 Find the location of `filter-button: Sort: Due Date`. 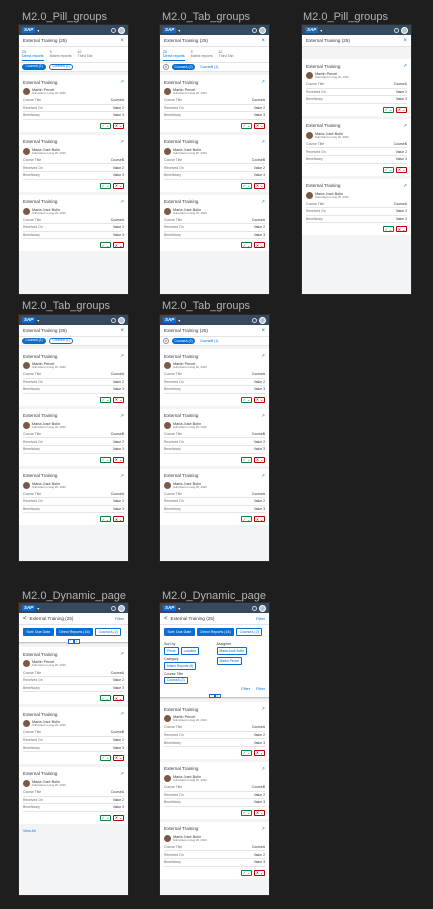

filter-button: Sort: Due Date is located at coordinates (179, 632).